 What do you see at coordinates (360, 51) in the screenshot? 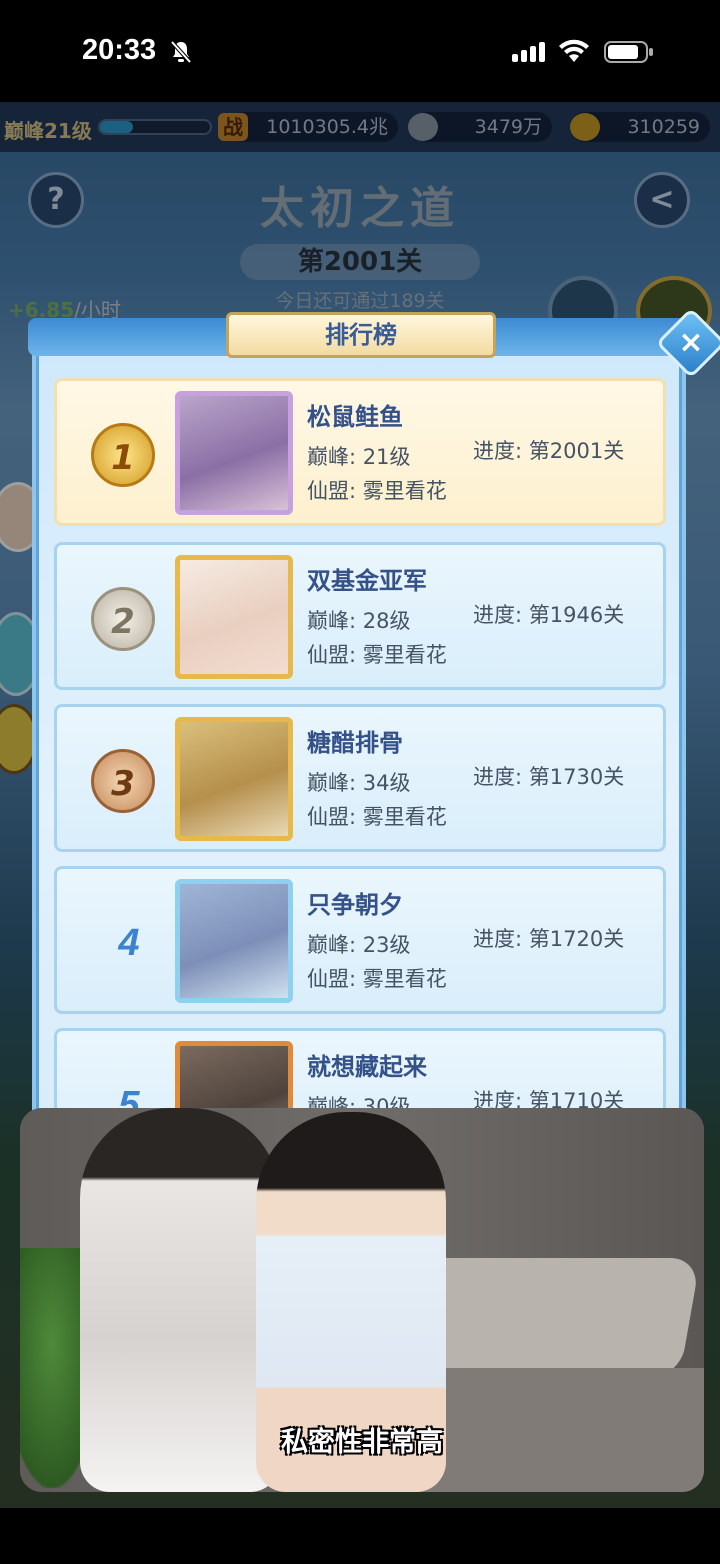
I see `status-bar: 20:33` at bounding box center [360, 51].